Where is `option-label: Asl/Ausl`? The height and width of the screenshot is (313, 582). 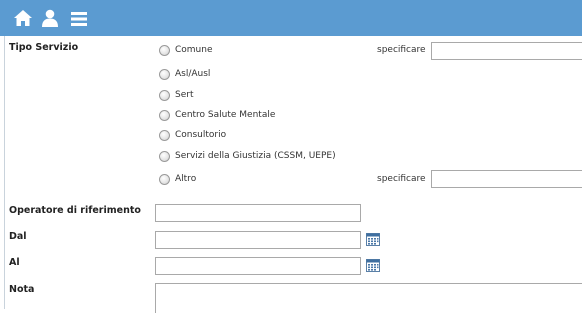
option-label: Asl/Ausl is located at coordinates (193, 74).